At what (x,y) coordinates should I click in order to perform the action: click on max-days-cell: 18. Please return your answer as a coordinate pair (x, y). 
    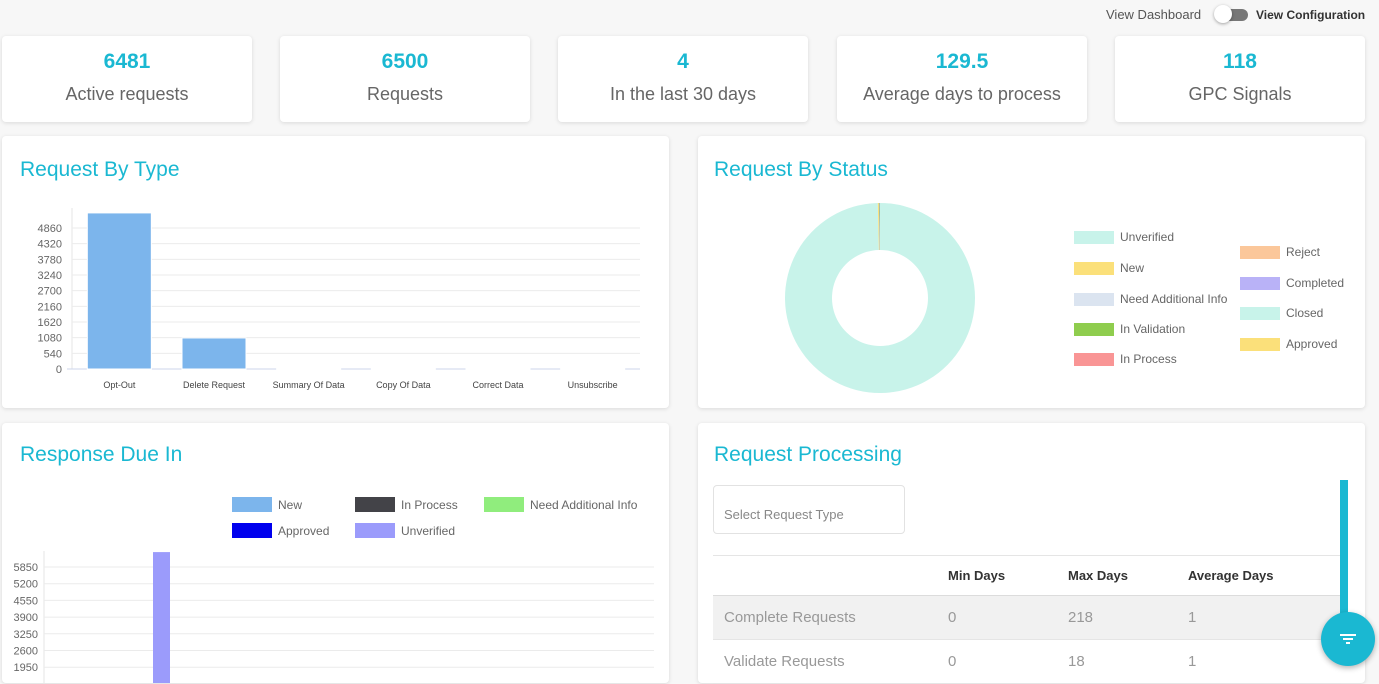
    Looking at the image, I should click on (1128, 661).